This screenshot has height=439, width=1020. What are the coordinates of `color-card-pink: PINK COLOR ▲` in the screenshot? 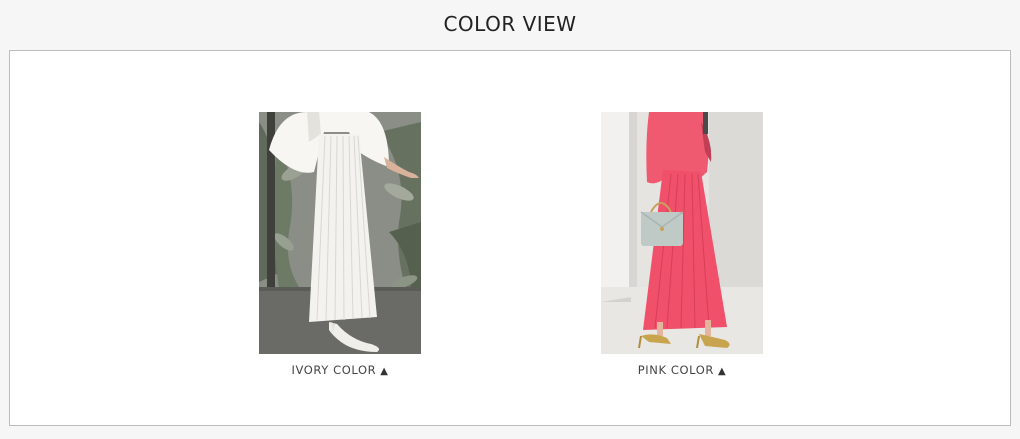 It's located at (682, 244).